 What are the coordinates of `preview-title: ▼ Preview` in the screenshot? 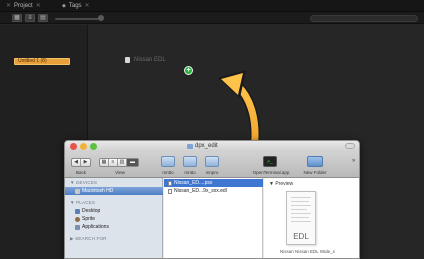 It's located at (281, 184).